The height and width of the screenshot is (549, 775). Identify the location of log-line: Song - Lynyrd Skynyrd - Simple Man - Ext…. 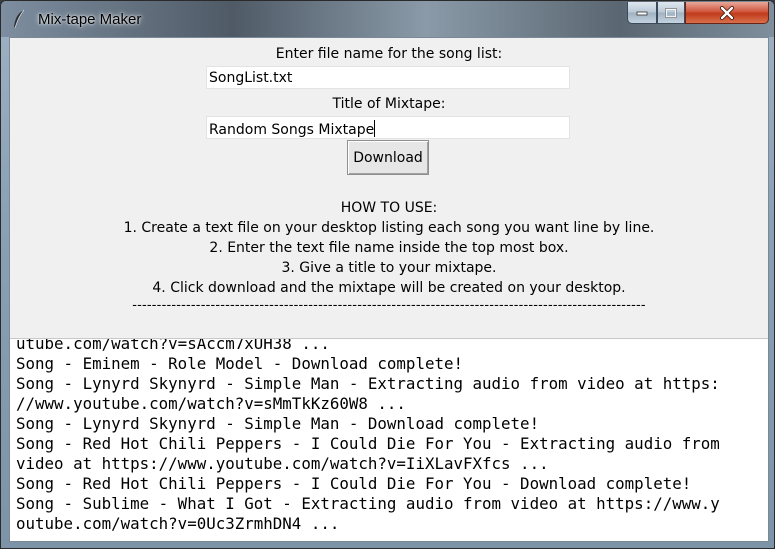
(368, 383).